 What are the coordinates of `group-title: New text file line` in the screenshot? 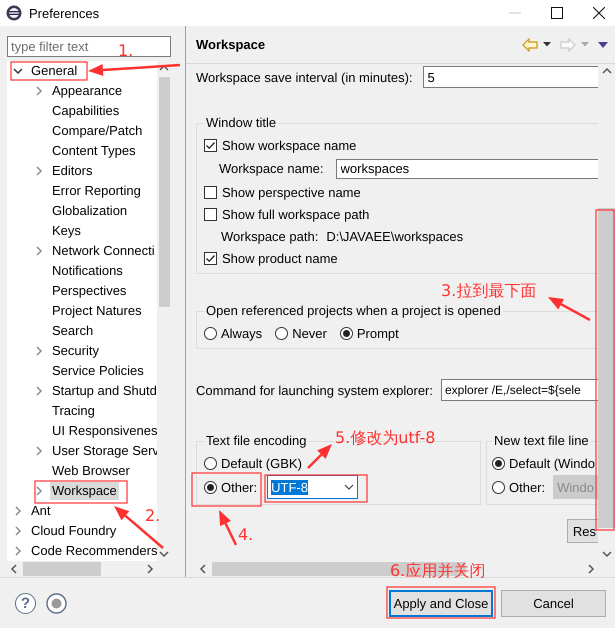 It's located at (541, 441).